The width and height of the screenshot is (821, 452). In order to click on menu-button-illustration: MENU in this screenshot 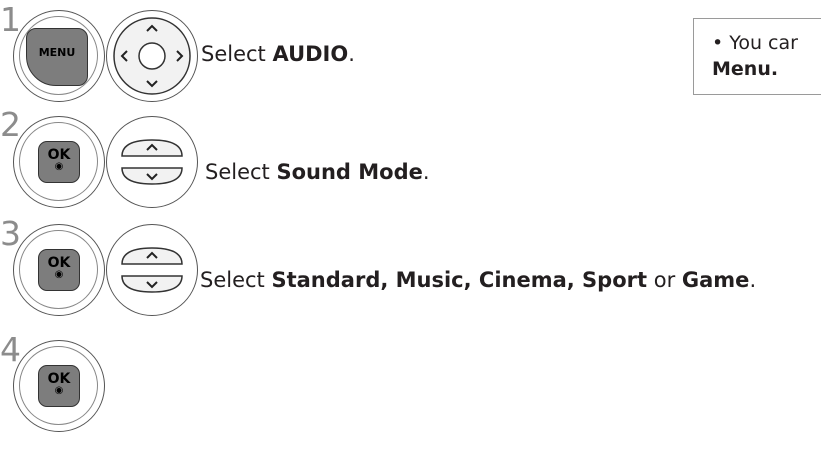, I will do `click(59, 56)`.